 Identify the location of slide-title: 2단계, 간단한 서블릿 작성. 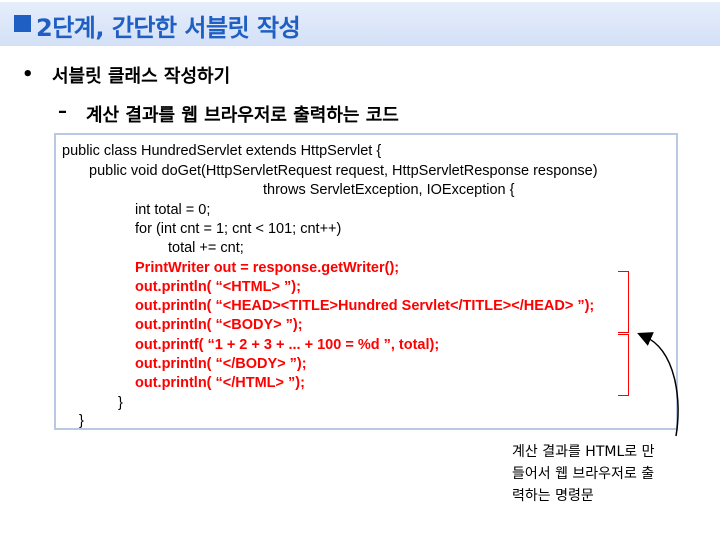
(168, 28).